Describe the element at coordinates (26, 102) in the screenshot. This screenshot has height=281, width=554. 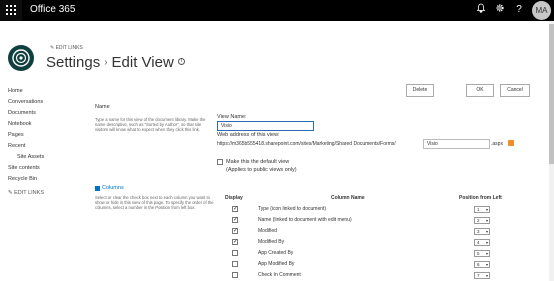
I see `nav-item-conversations: Conversations` at that location.